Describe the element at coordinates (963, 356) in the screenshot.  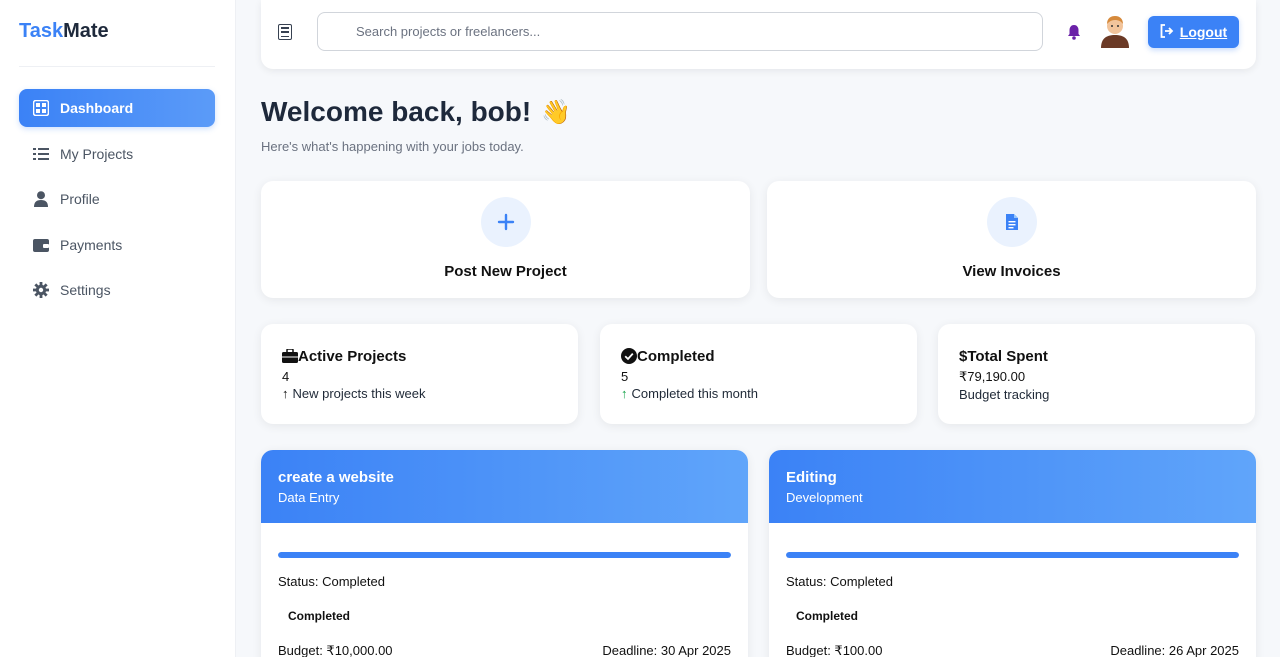
I see `dollar-icon: $` at that location.